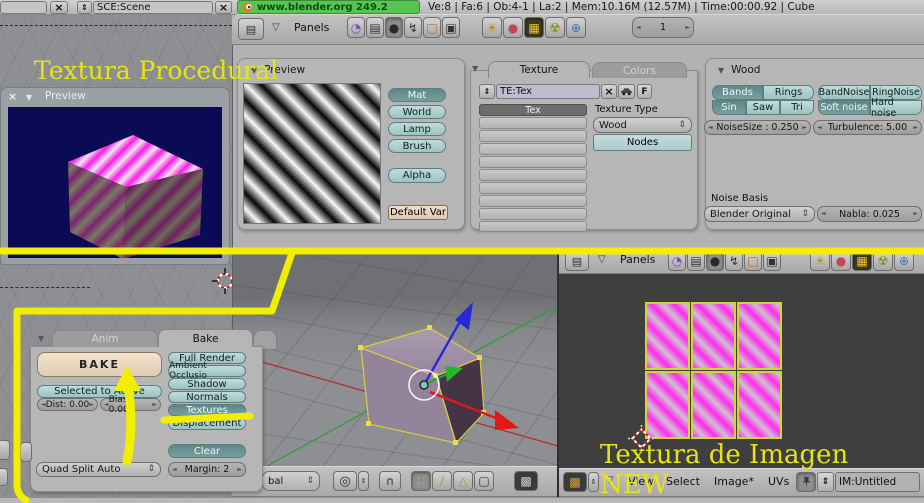 The image size is (924, 503). Describe the element at coordinates (763, 107) in the screenshot. I see `saw-button: Saw` at that location.